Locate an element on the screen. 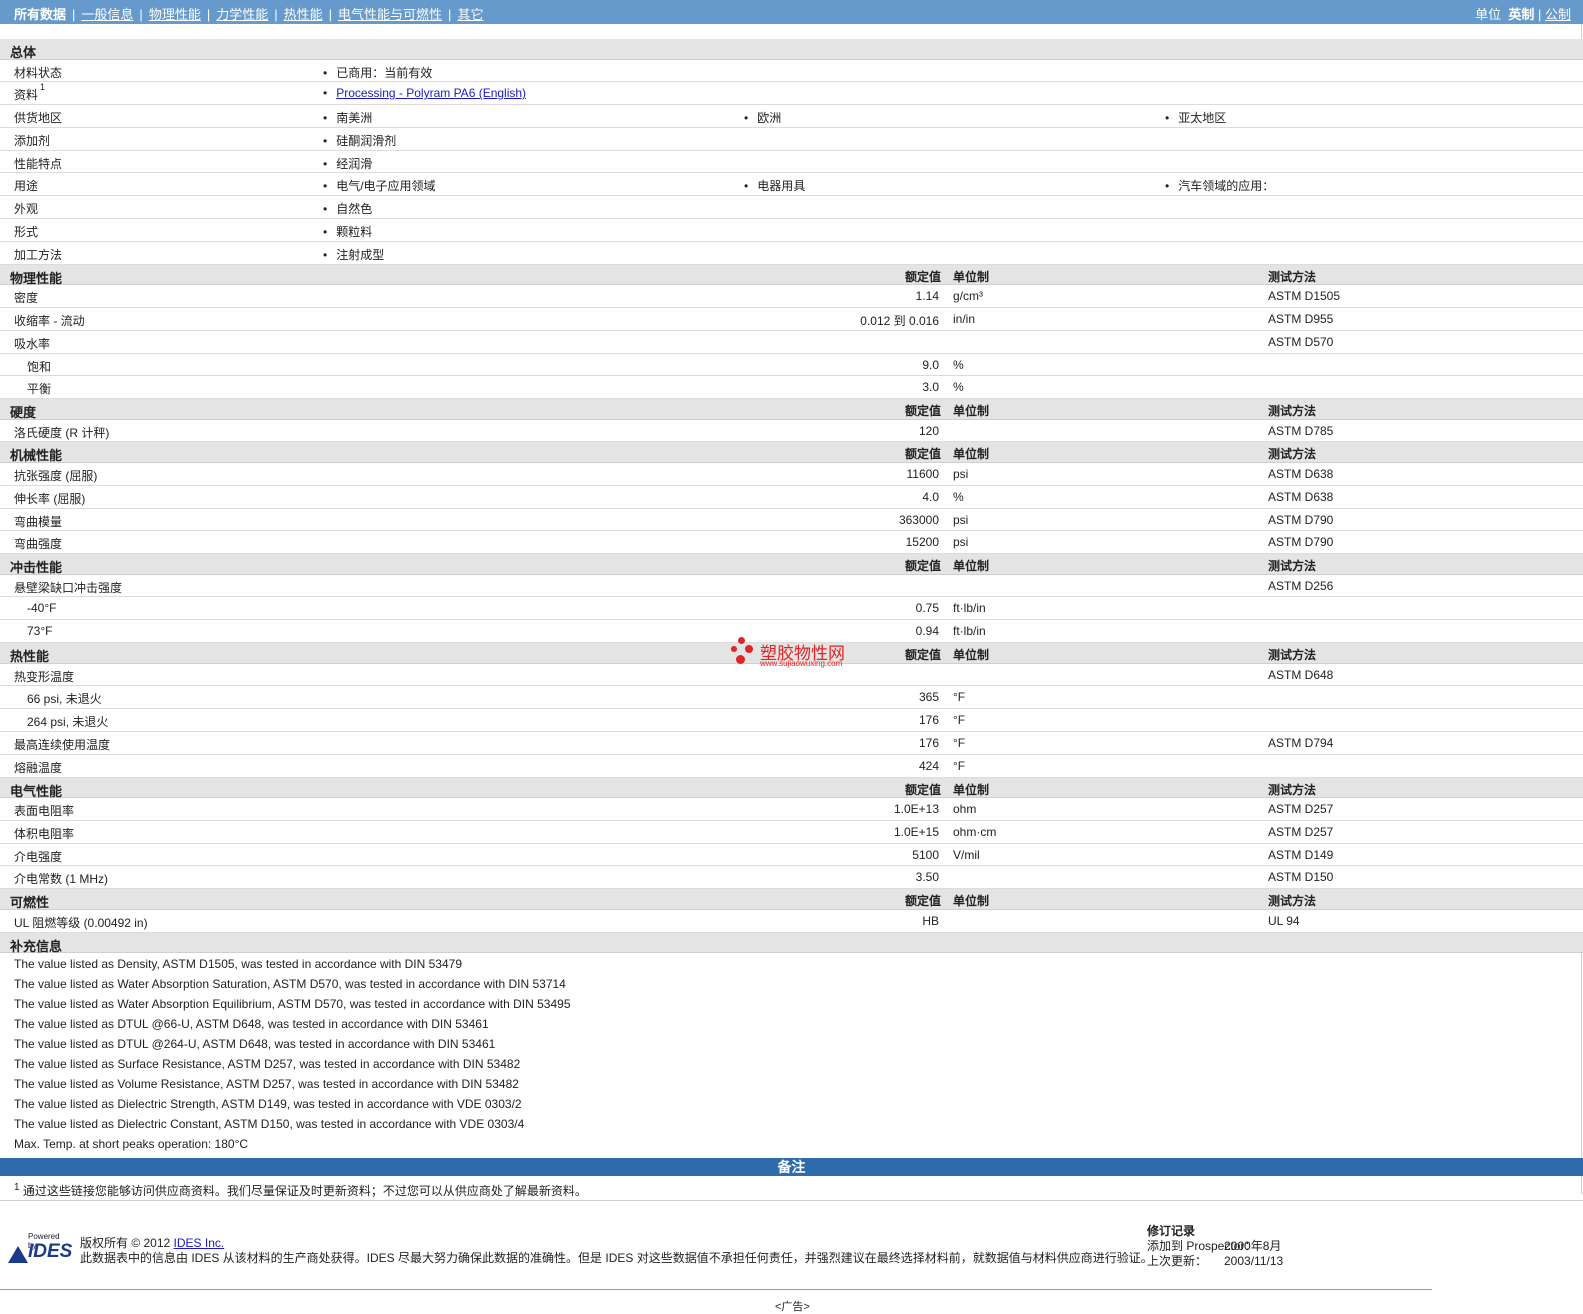  property-row: 介电强度 5100 V/mil ASTM D149 is located at coordinates (791, 855).